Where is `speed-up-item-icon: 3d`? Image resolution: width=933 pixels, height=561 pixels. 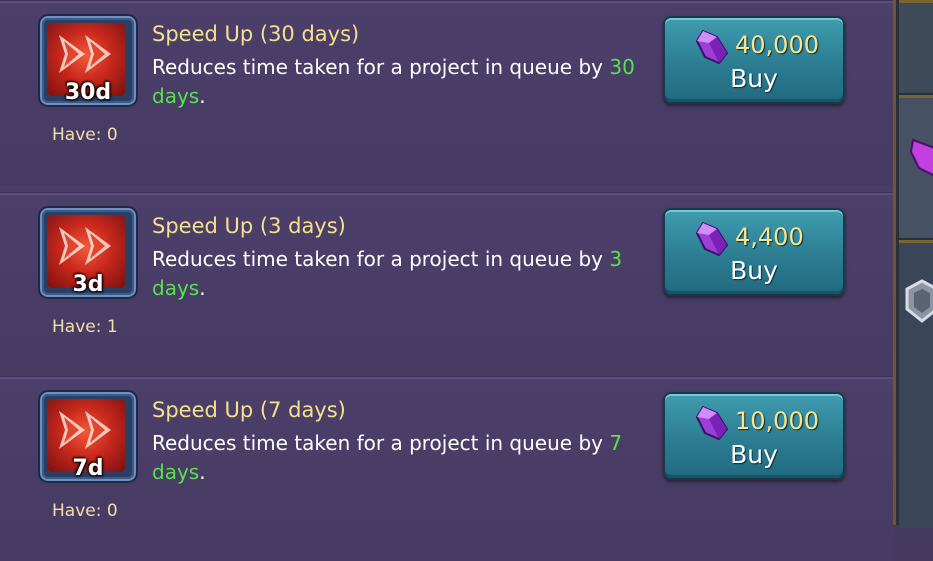
speed-up-item-icon: 3d is located at coordinates (88, 252).